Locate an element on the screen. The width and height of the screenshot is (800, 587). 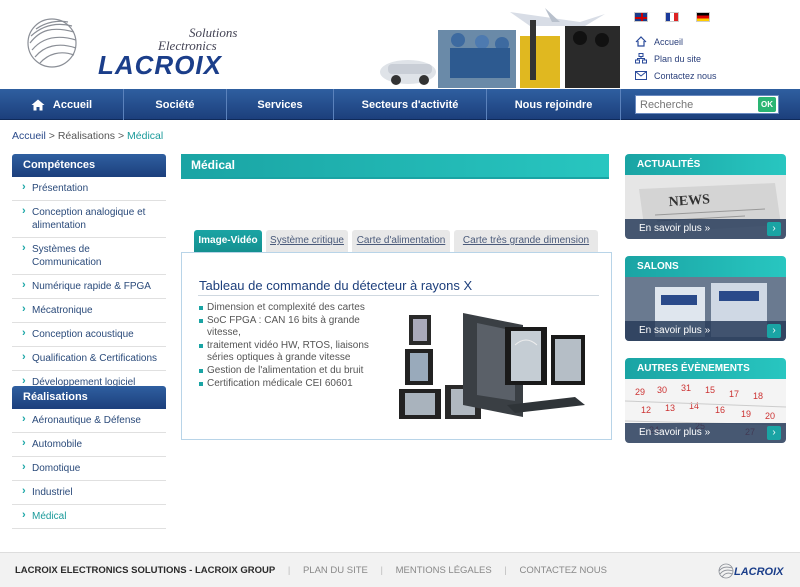
sidebar-item-conception-acoustique: Conception acoustique is located at coordinates (89, 335).